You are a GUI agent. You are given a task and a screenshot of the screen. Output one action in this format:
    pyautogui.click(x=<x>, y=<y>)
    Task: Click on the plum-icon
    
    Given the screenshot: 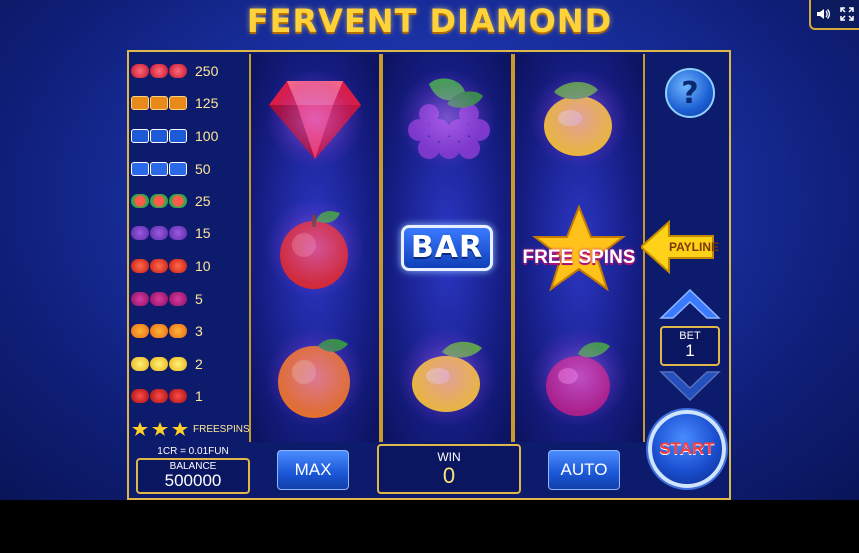 What is the action you would take?
    pyautogui.click(x=162, y=299)
    